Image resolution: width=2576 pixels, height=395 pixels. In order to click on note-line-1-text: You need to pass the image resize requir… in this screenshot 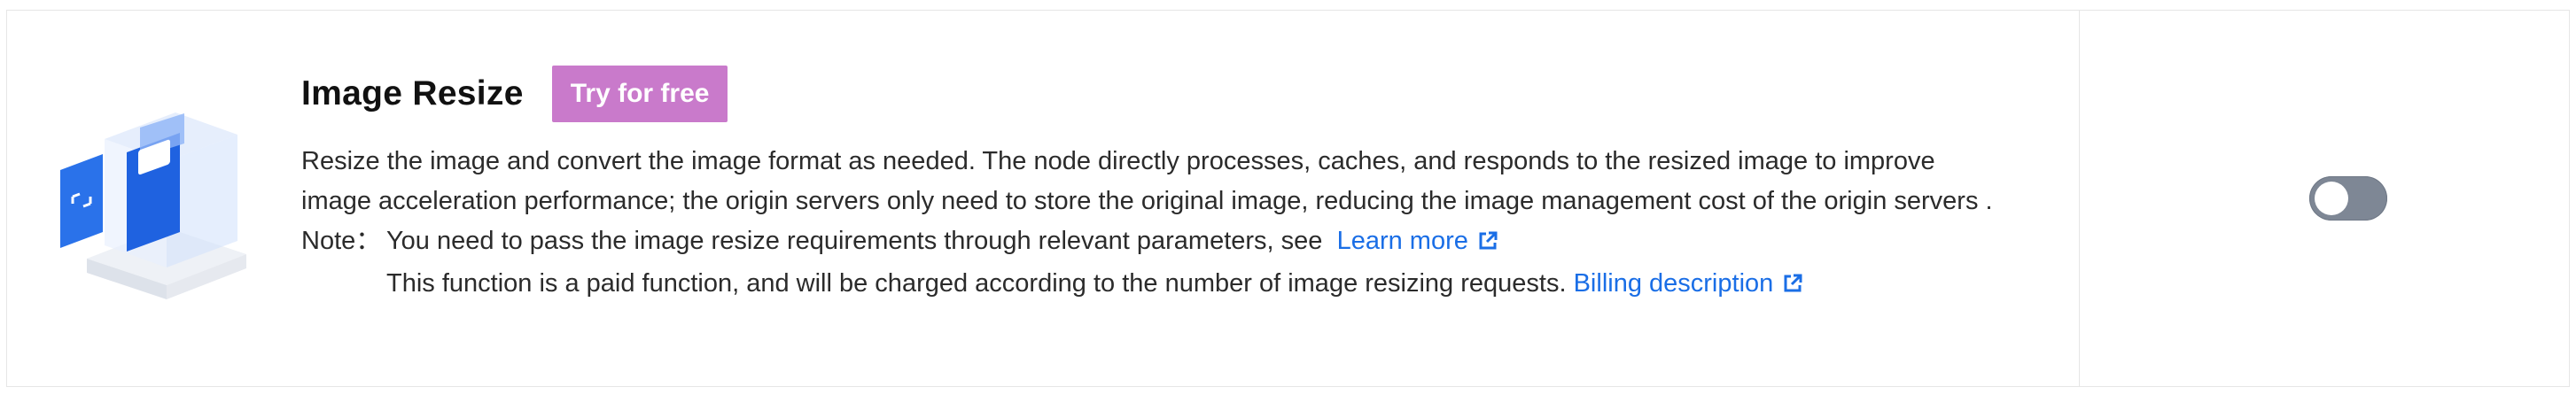, I will do `click(855, 241)`.